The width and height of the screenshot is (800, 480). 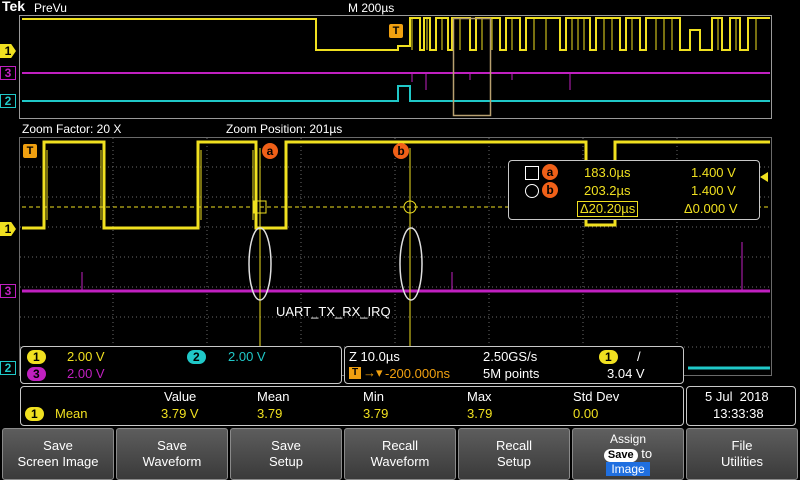 I want to click on menu-label: to, so click(x=647, y=453).